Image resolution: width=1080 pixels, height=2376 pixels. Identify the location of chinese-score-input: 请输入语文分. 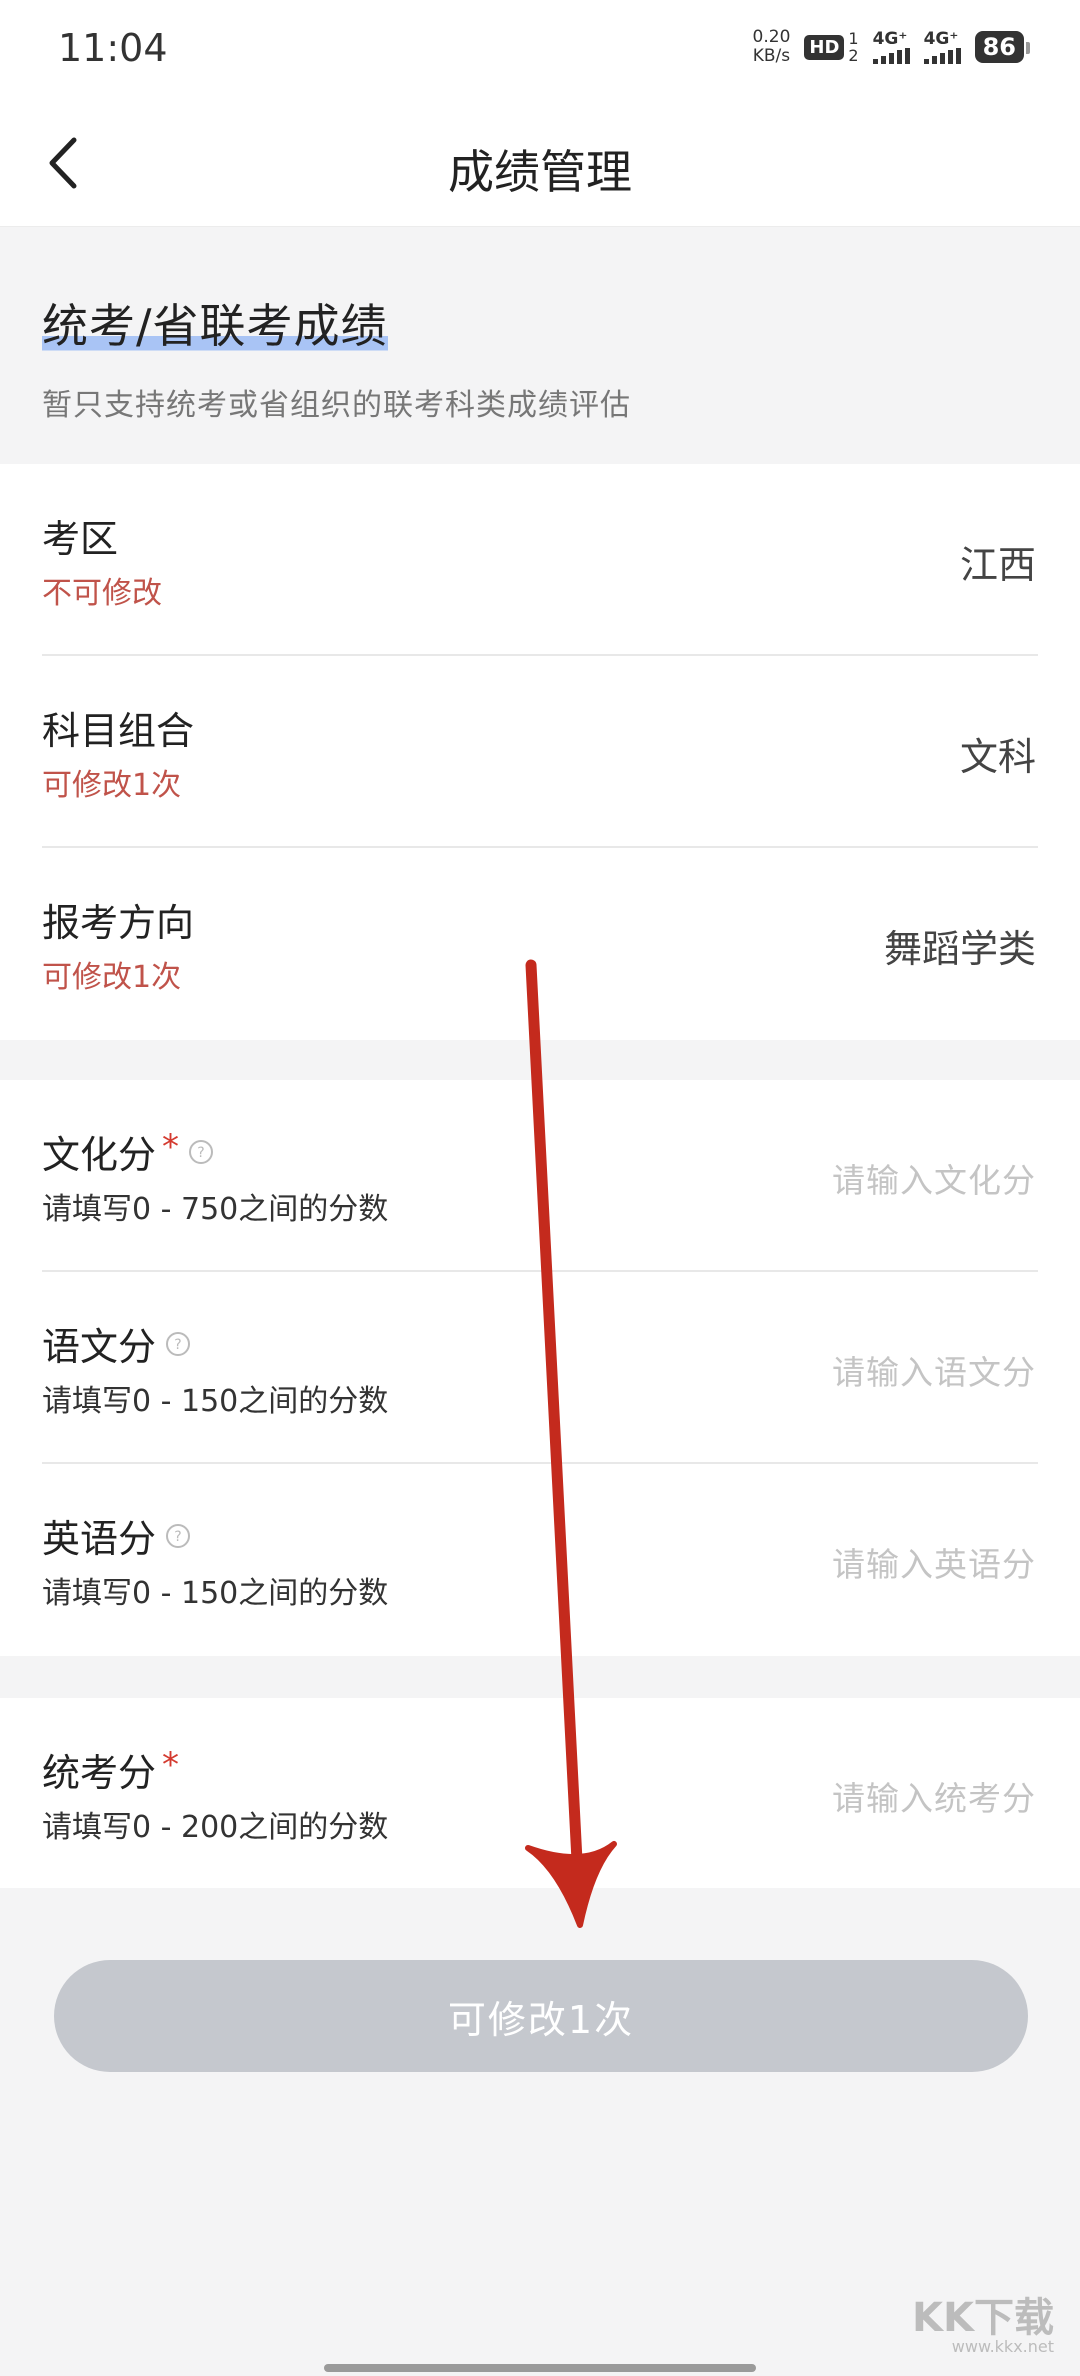
(934, 1370).